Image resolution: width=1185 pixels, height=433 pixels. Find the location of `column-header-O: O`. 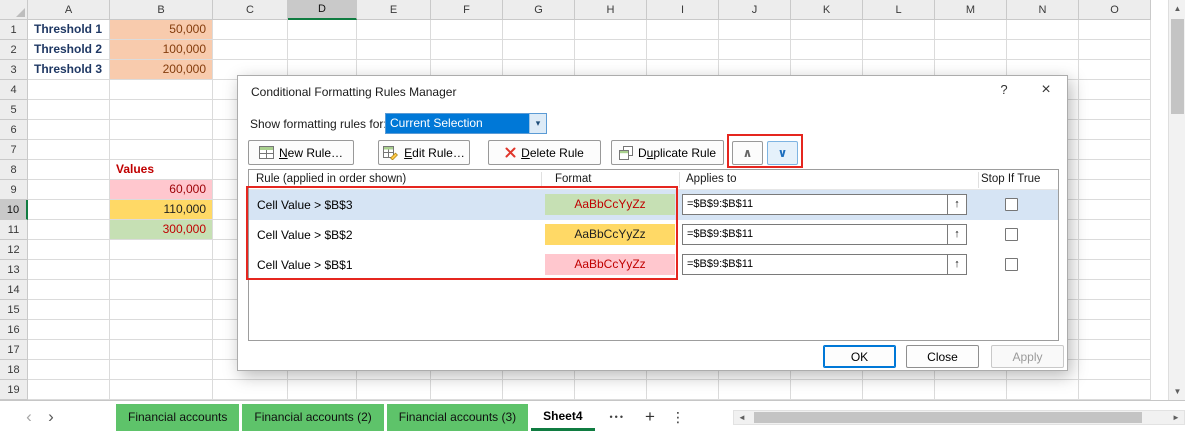

column-header-O: O is located at coordinates (1115, 10).